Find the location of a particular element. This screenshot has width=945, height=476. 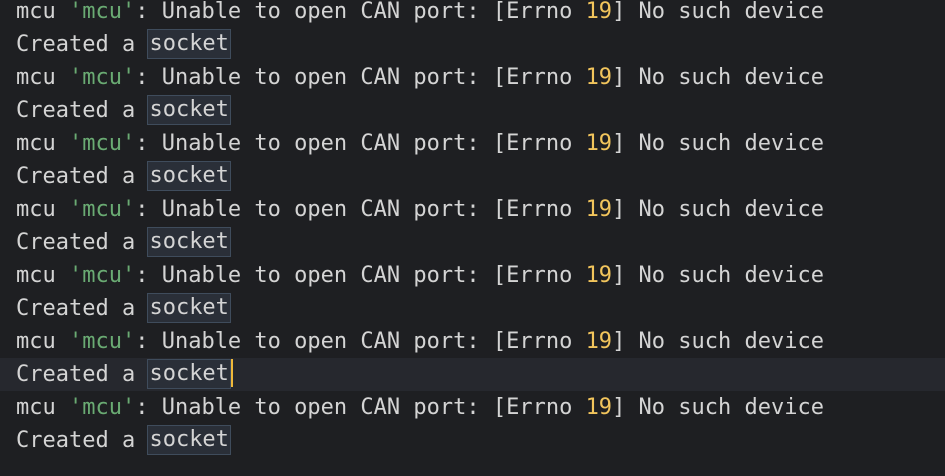

text-caret is located at coordinates (231, 373).